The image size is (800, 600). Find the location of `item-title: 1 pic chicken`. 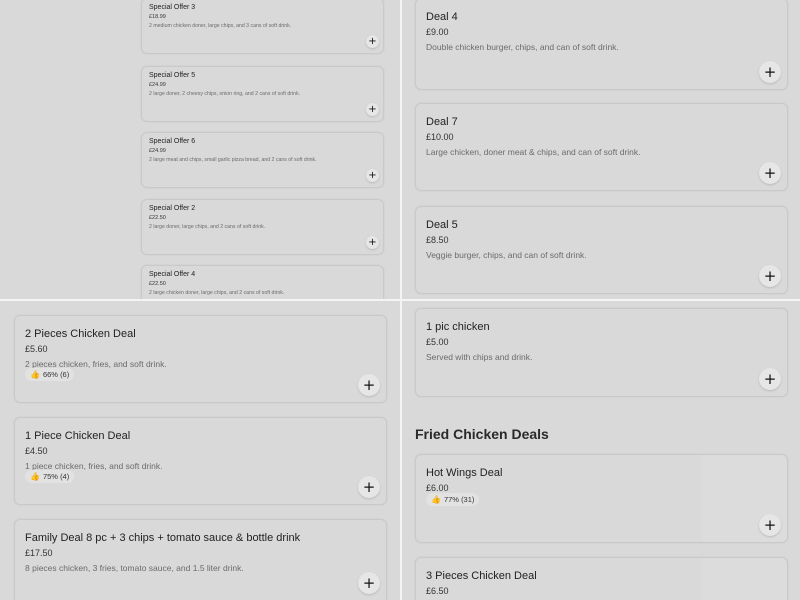

item-title: 1 pic chicken is located at coordinates (458, 327).